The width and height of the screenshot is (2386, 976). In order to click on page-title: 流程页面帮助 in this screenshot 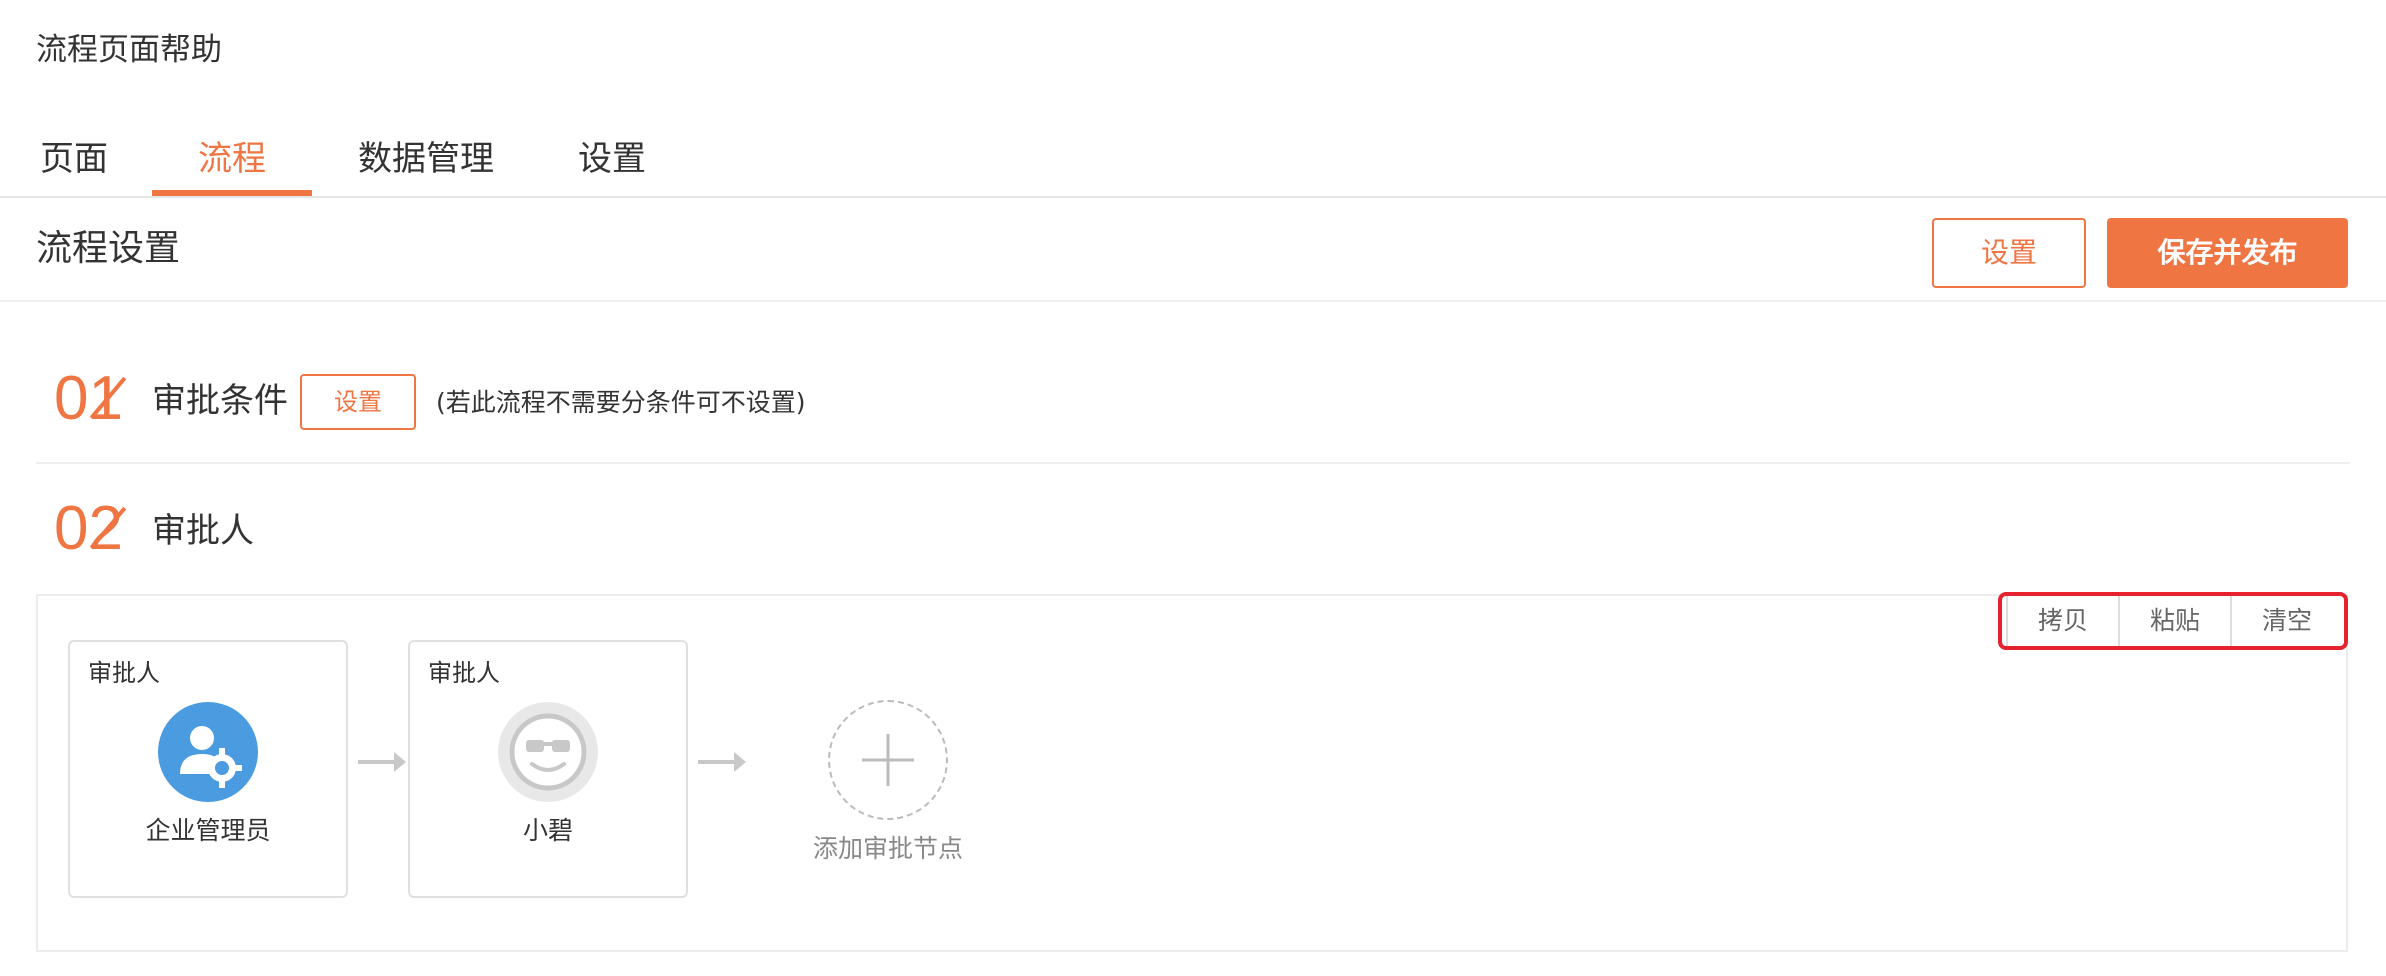, I will do `click(129, 50)`.